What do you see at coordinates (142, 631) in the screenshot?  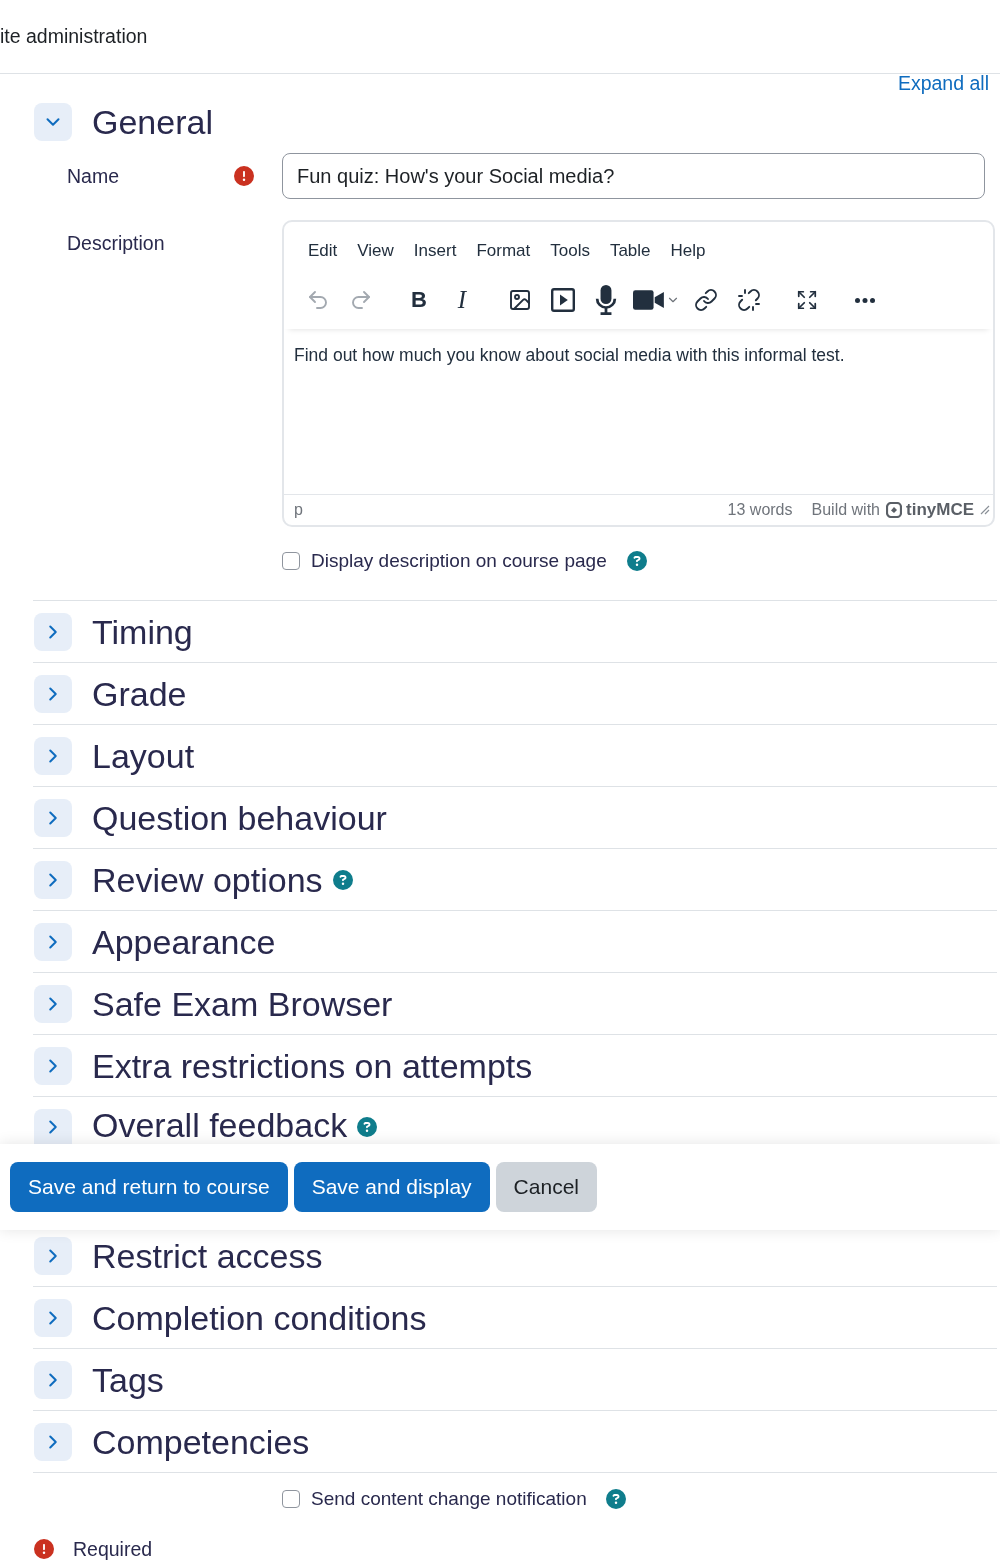 I see `section-title: Timing` at bounding box center [142, 631].